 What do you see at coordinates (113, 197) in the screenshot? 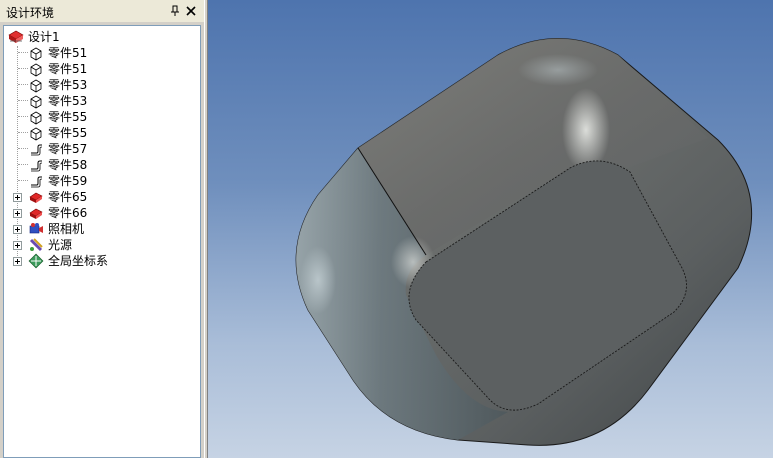
I see `tree-item: 零件65` at bounding box center [113, 197].